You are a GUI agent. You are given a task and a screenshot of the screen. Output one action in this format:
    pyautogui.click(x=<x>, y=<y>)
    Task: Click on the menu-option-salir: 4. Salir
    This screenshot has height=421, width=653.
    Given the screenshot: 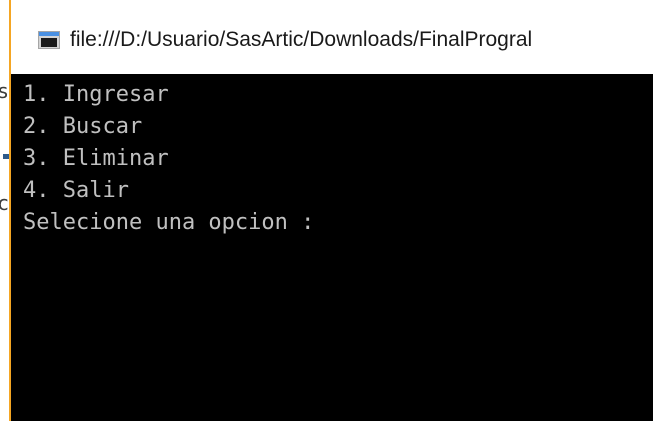 What is the action you would take?
    pyautogui.click(x=76, y=190)
    